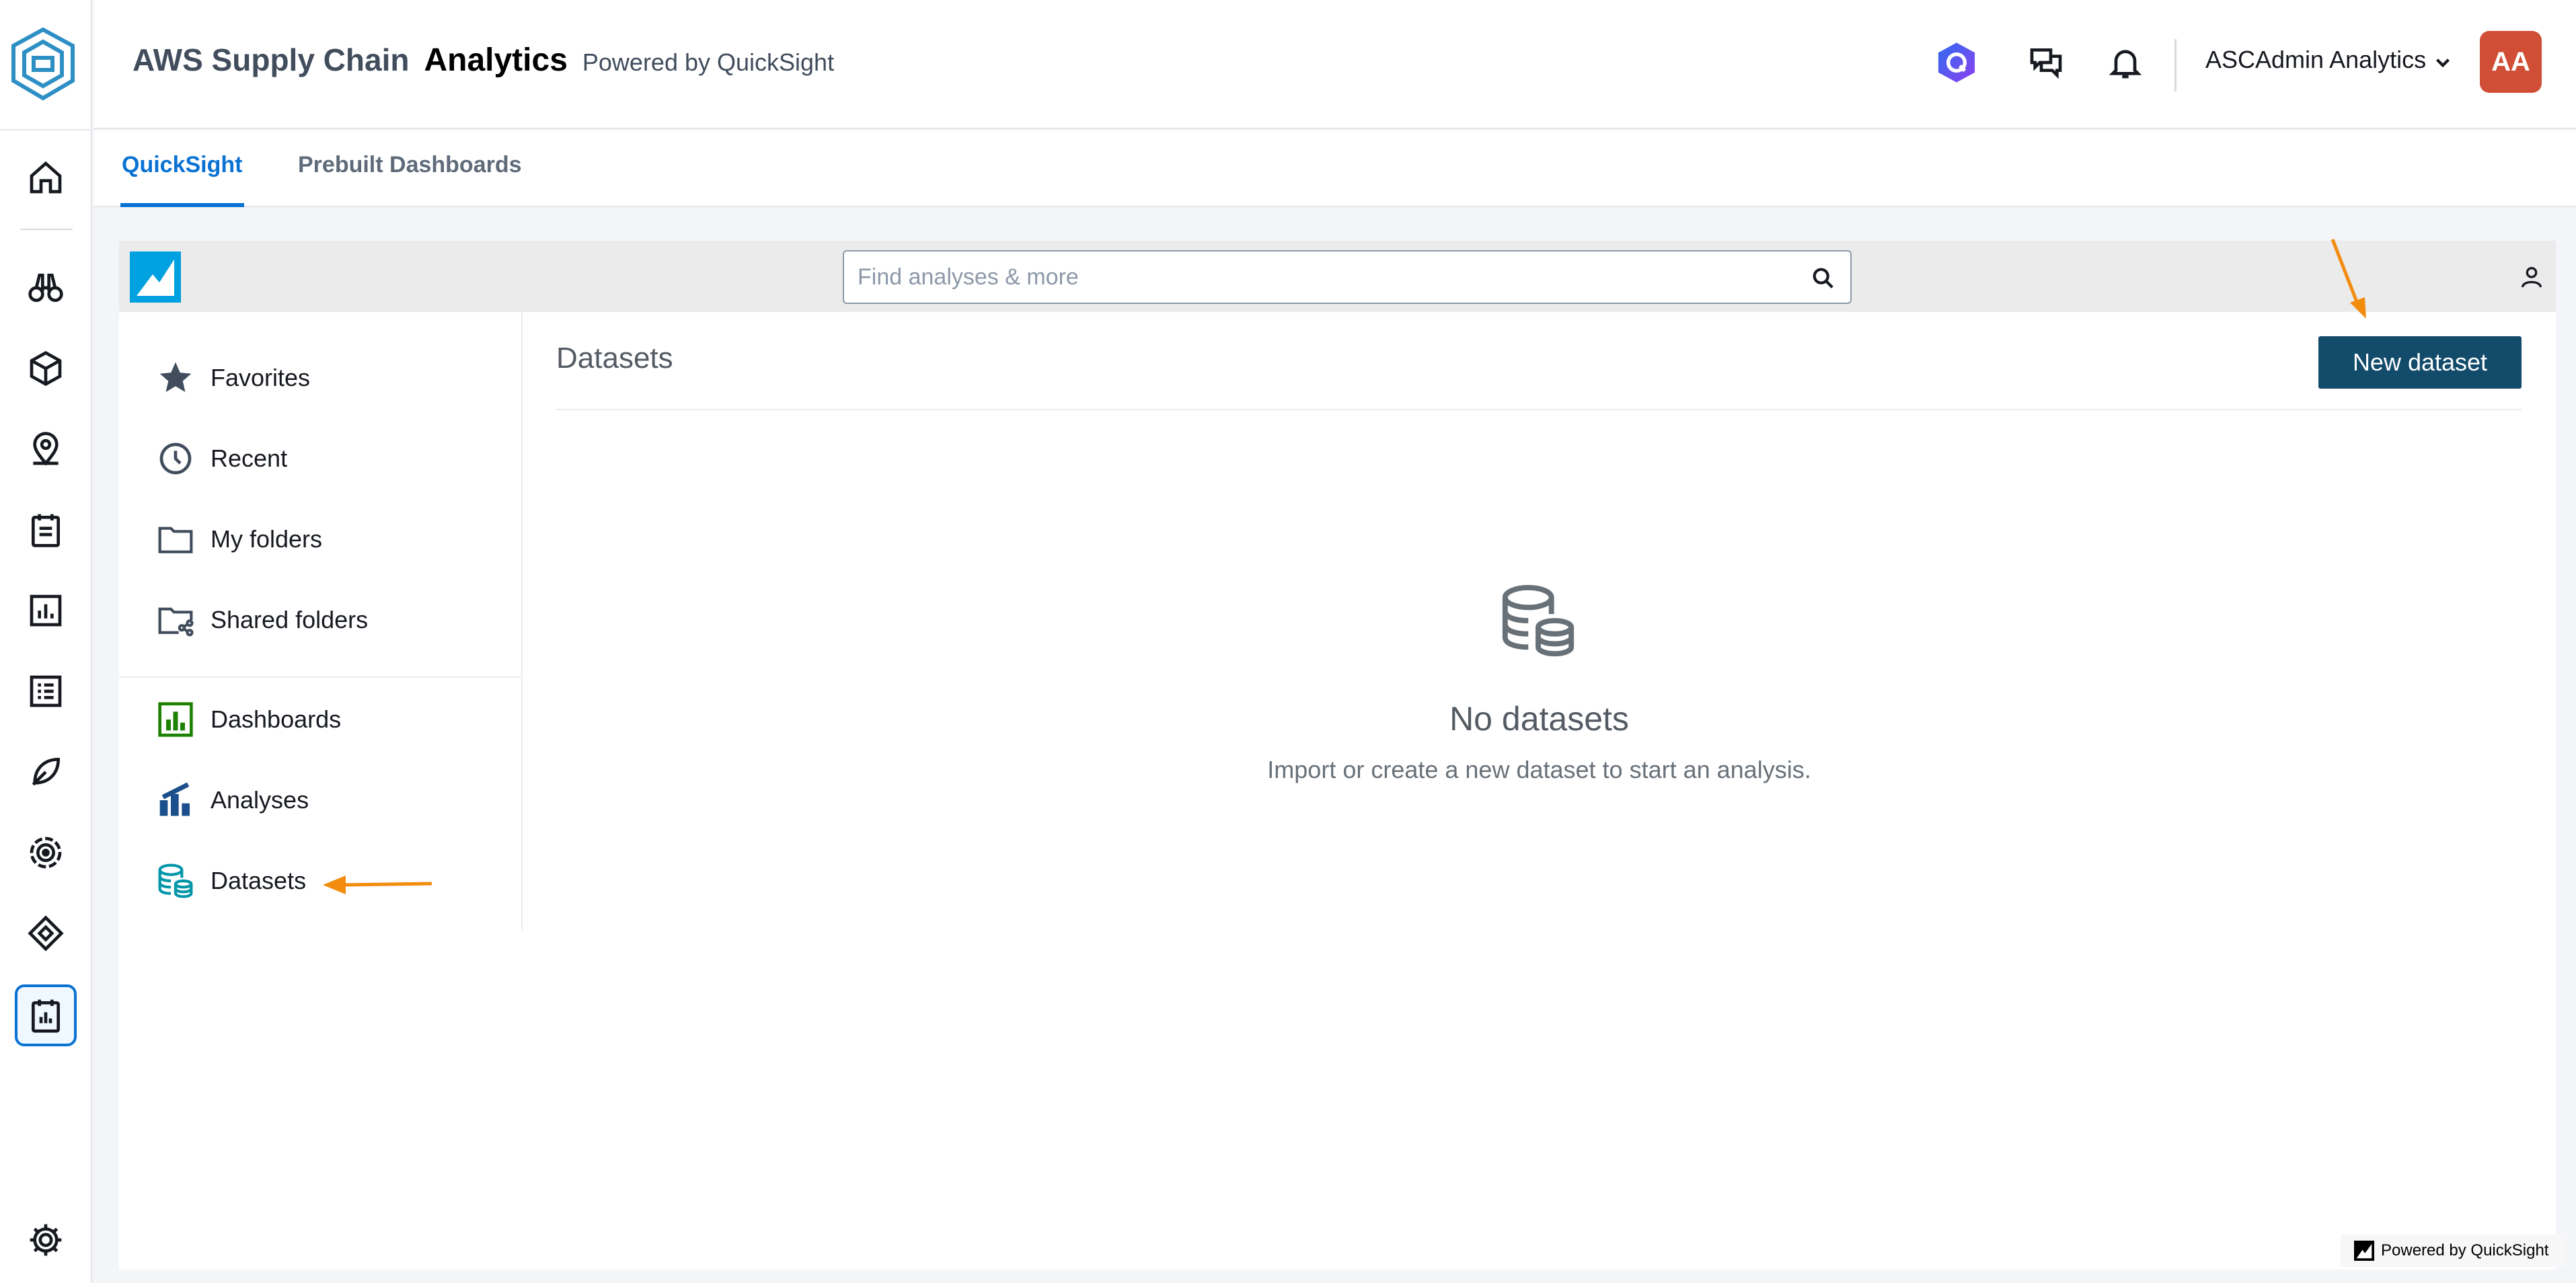 The height and width of the screenshot is (1283, 2576). Describe the element at coordinates (2315, 60) in the screenshot. I see `user-menu-label: ASCAdmin Analytics` at that location.